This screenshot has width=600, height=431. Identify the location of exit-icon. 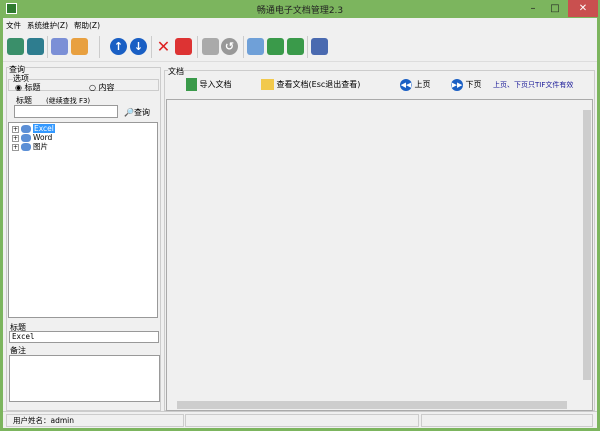
(319, 46).